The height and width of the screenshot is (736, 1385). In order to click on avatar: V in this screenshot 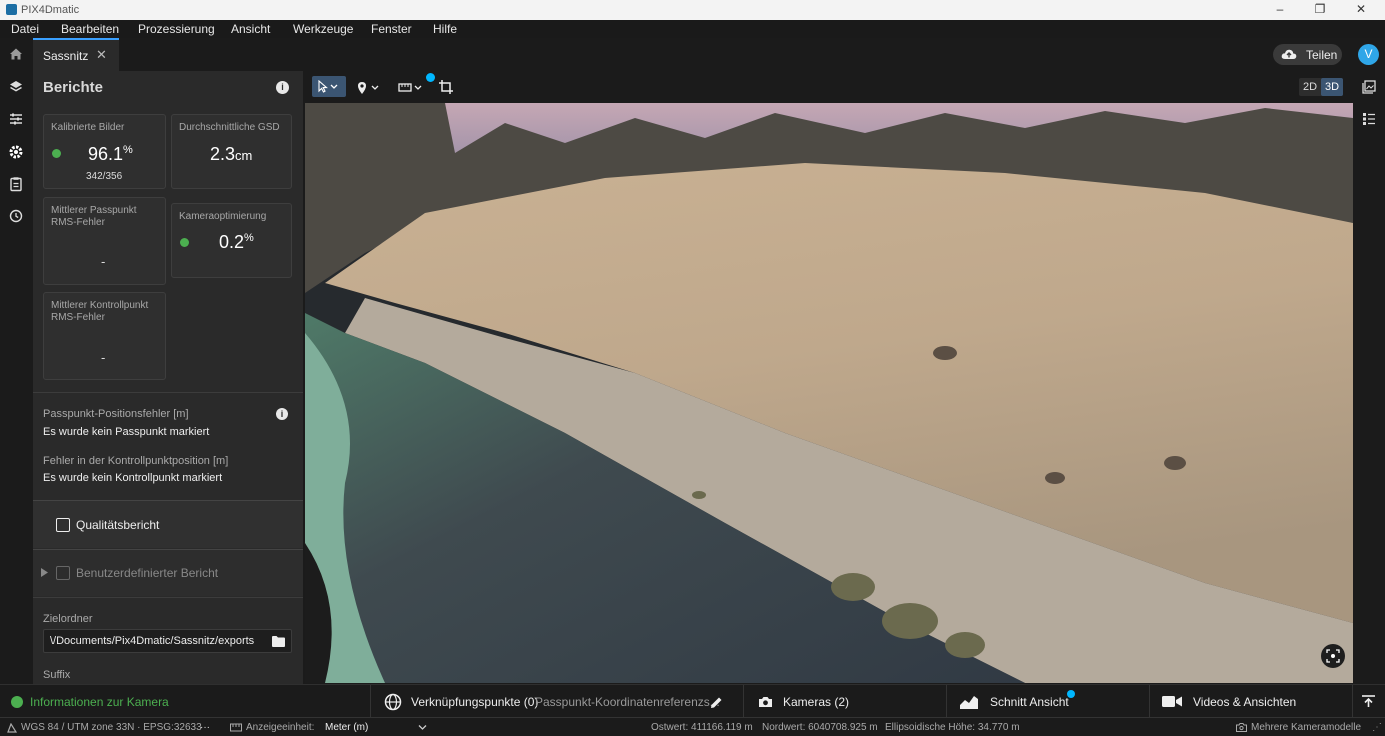, I will do `click(1368, 54)`.